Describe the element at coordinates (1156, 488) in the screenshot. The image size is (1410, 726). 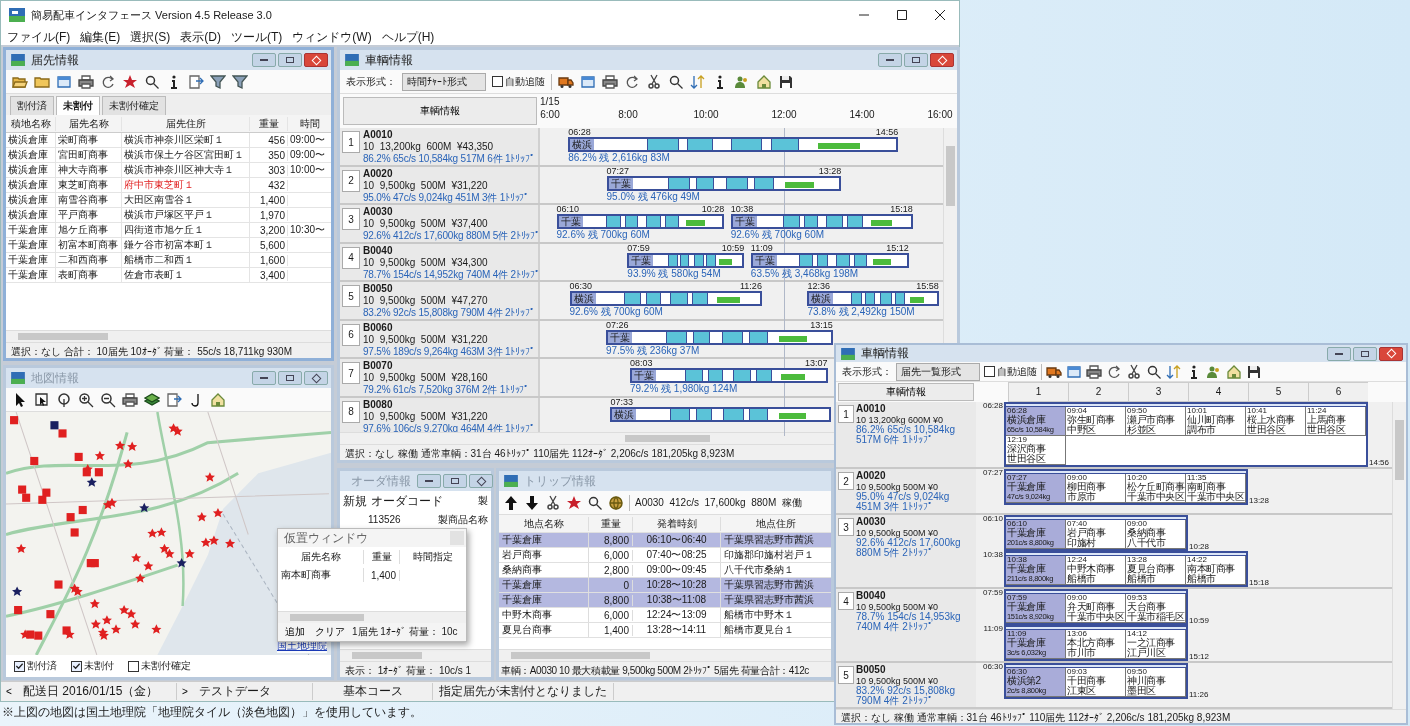
I see `stop-cell: 10:20 松ケ丘町商事 千葉市中央区` at that location.